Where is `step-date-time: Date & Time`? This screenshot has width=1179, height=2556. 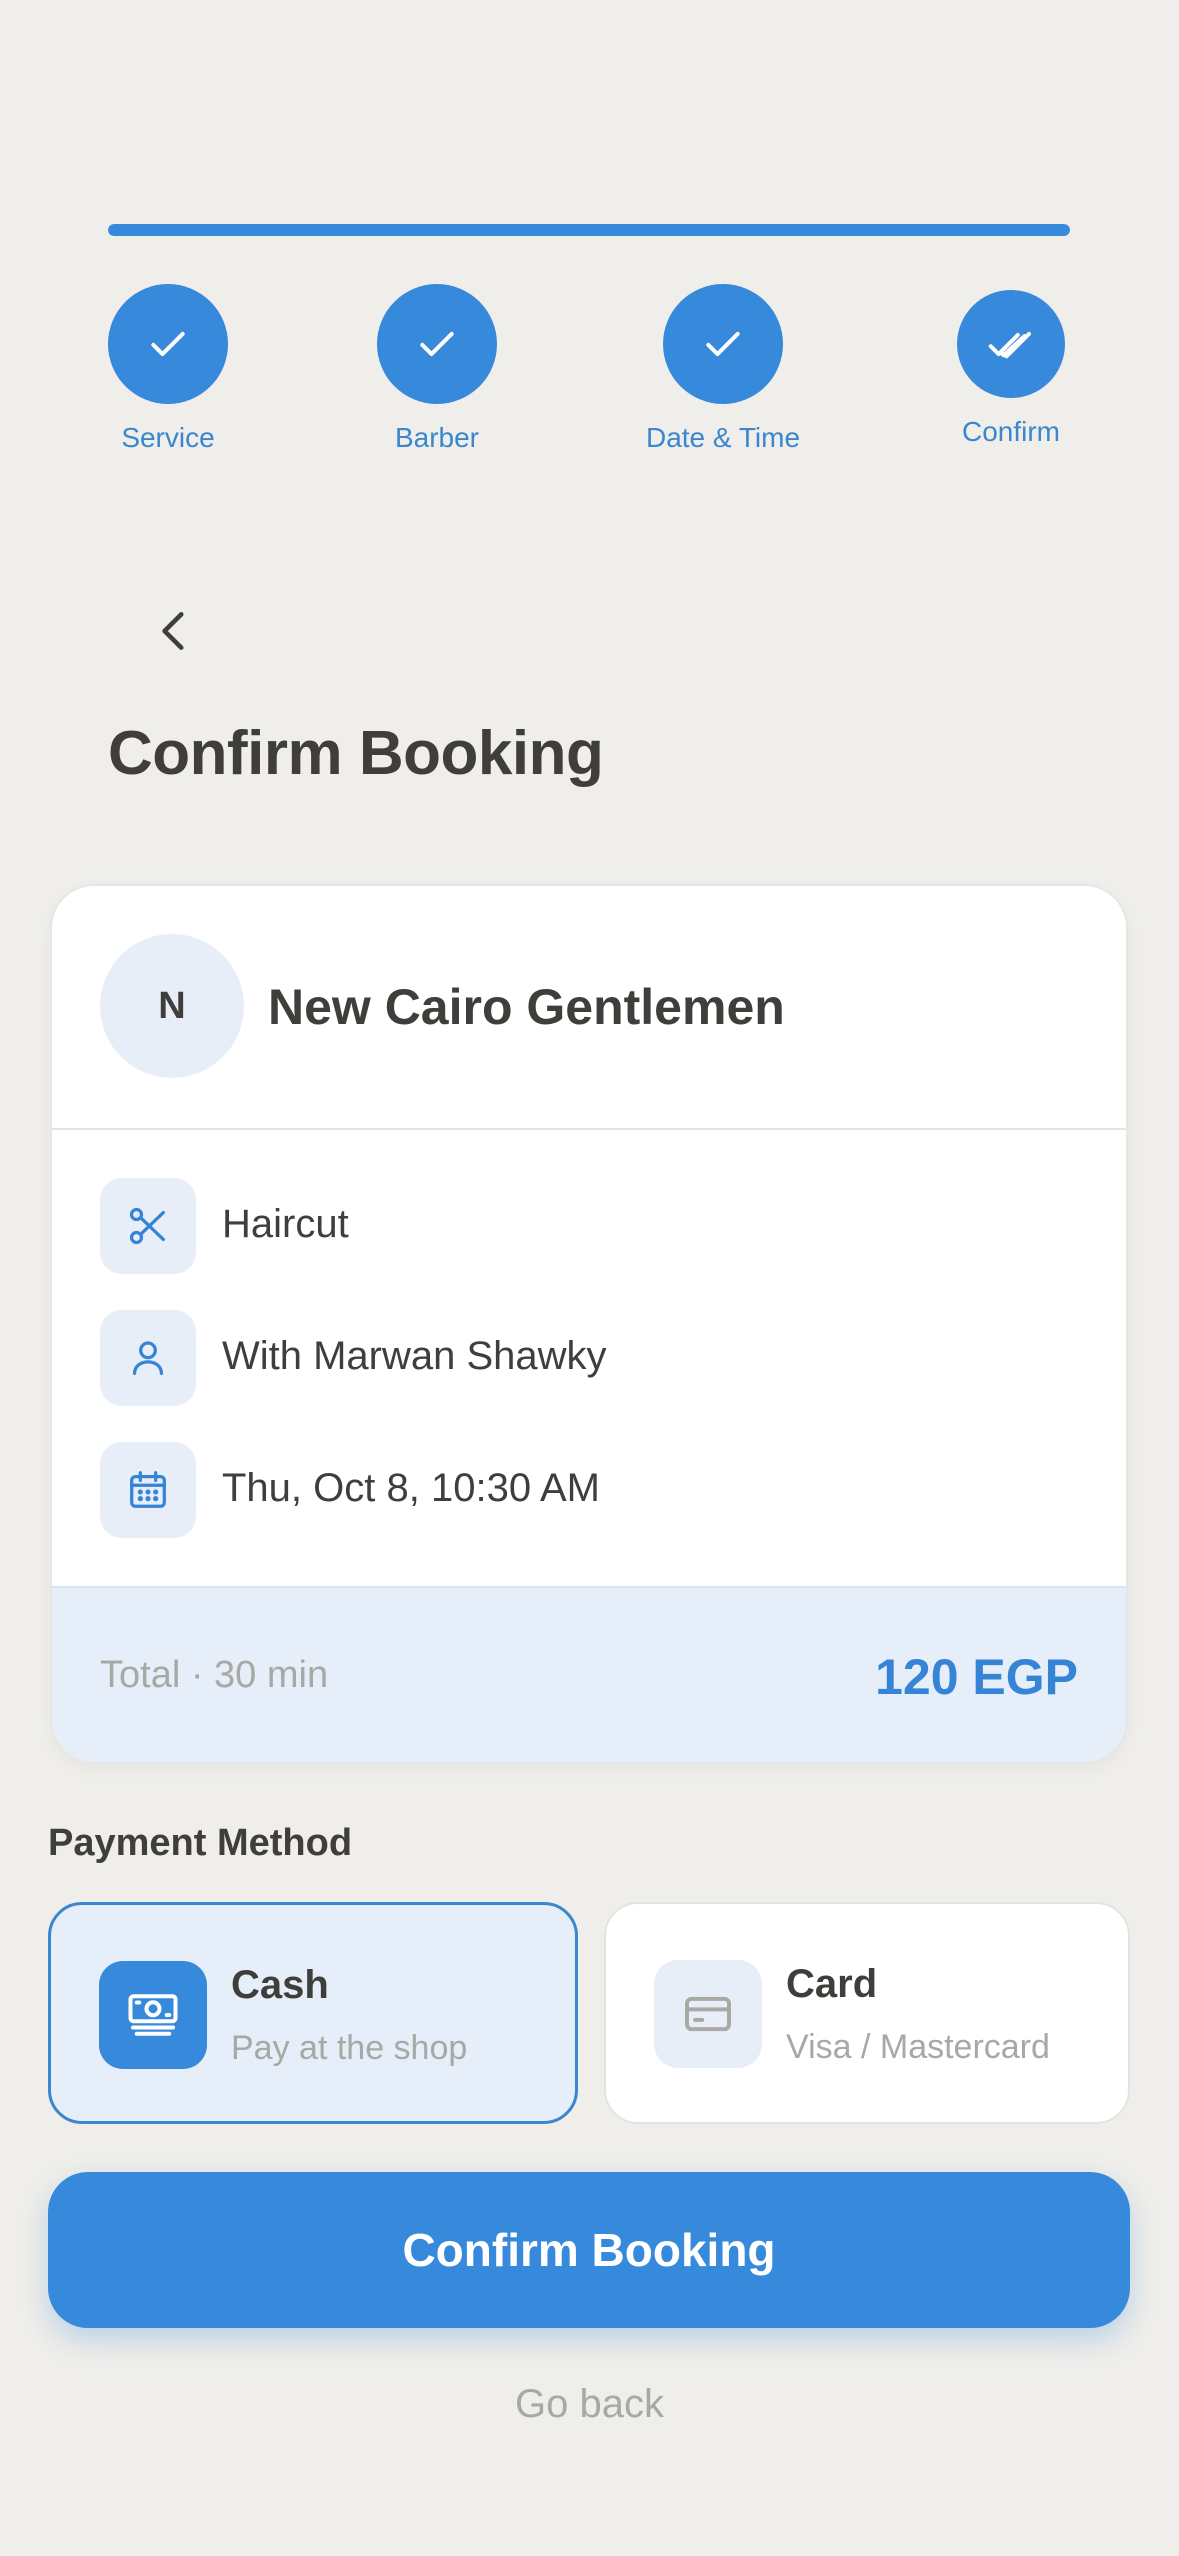
step-date-time: Date & Time is located at coordinates (723, 369).